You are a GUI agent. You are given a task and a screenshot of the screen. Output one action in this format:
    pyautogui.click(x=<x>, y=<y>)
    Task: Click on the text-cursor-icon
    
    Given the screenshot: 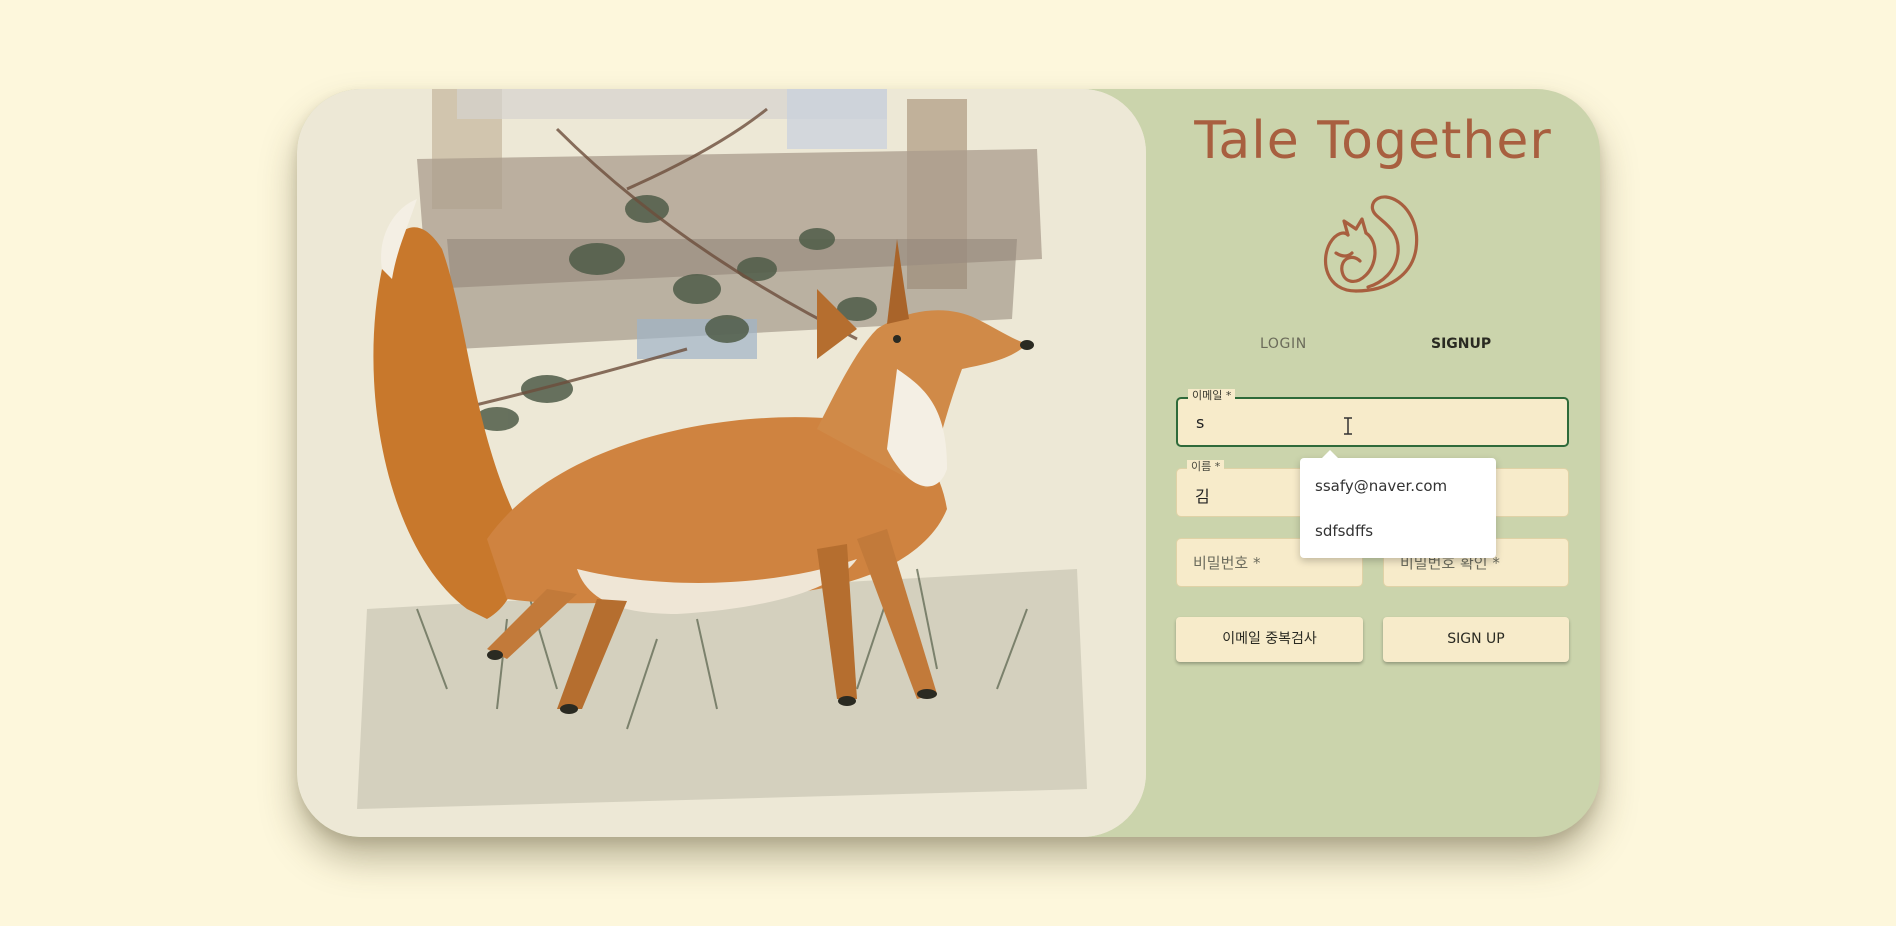 What is the action you would take?
    pyautogui.click(x=1348, y=428)
    